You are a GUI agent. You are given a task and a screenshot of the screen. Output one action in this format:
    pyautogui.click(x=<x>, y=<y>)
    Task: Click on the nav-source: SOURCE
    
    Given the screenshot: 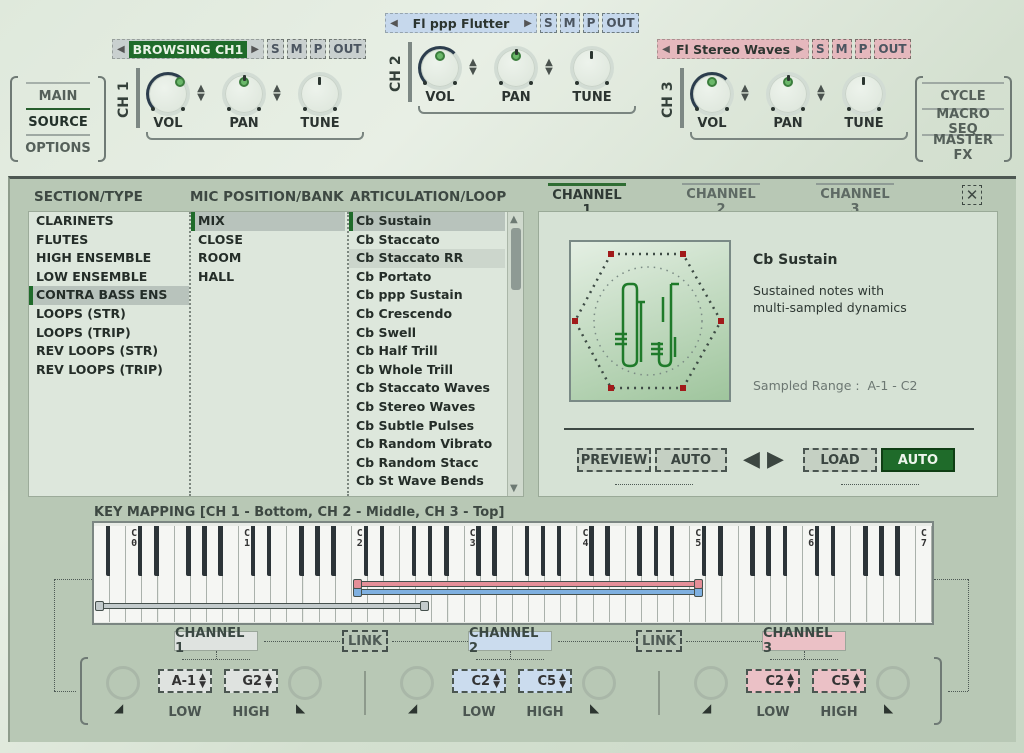 What is the action you would take?
    pyautogui.click(x=58, y=121)
    